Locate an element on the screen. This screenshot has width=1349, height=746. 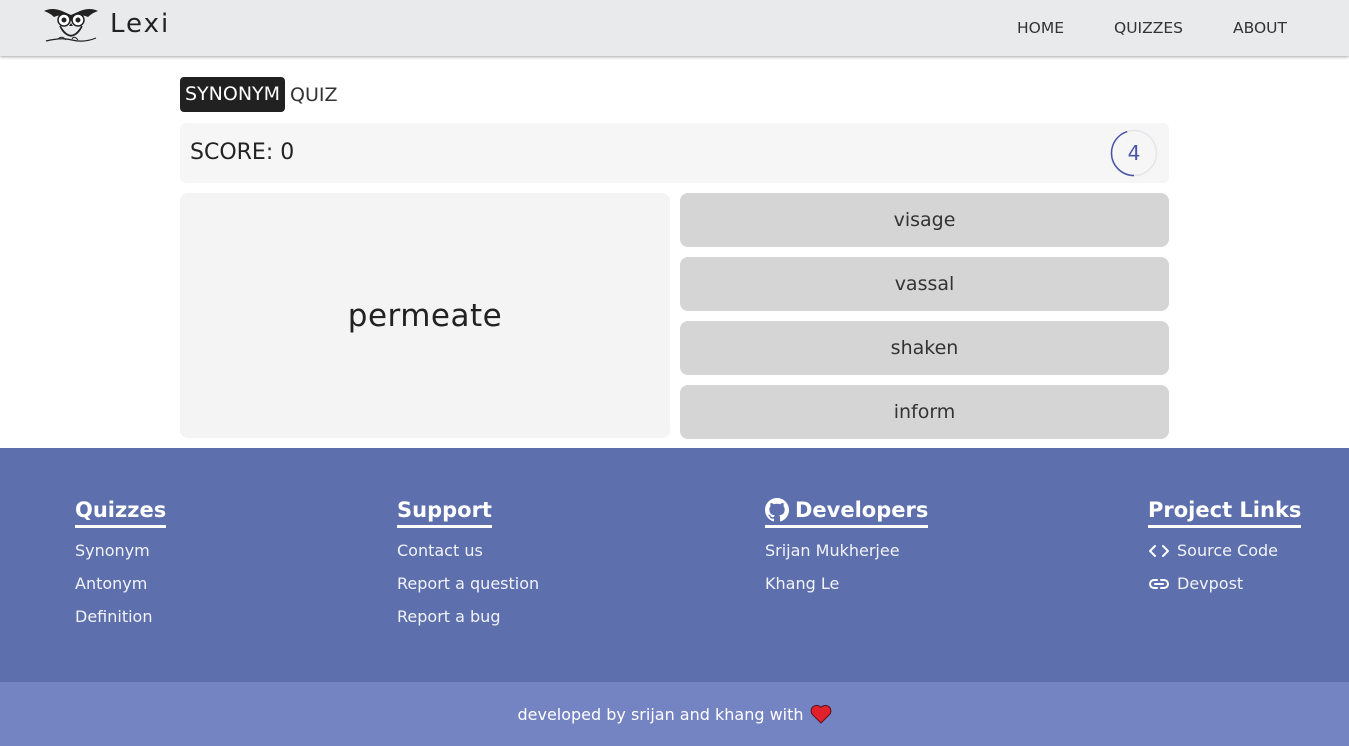
countdown-timer: 4 is located at coordinates (1134, 153).